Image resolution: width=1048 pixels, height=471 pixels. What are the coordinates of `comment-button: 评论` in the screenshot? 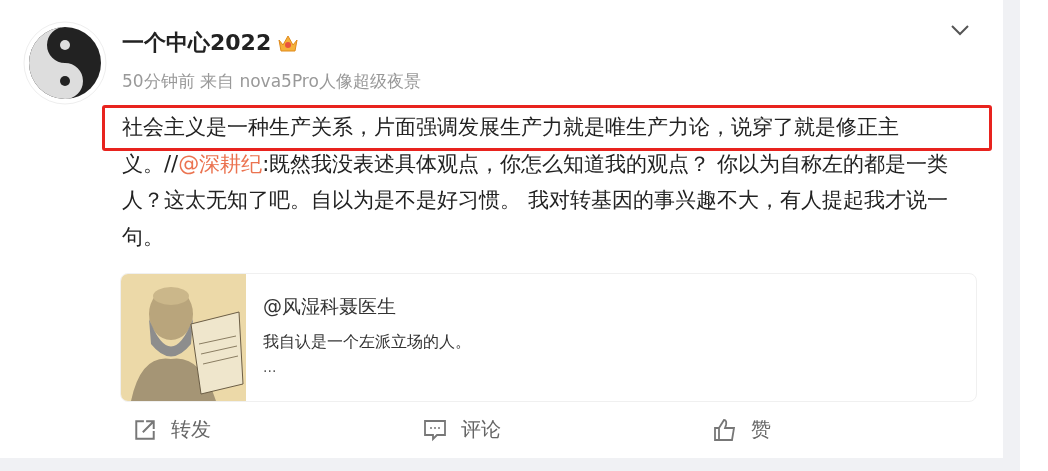 It's located at (568, 429).